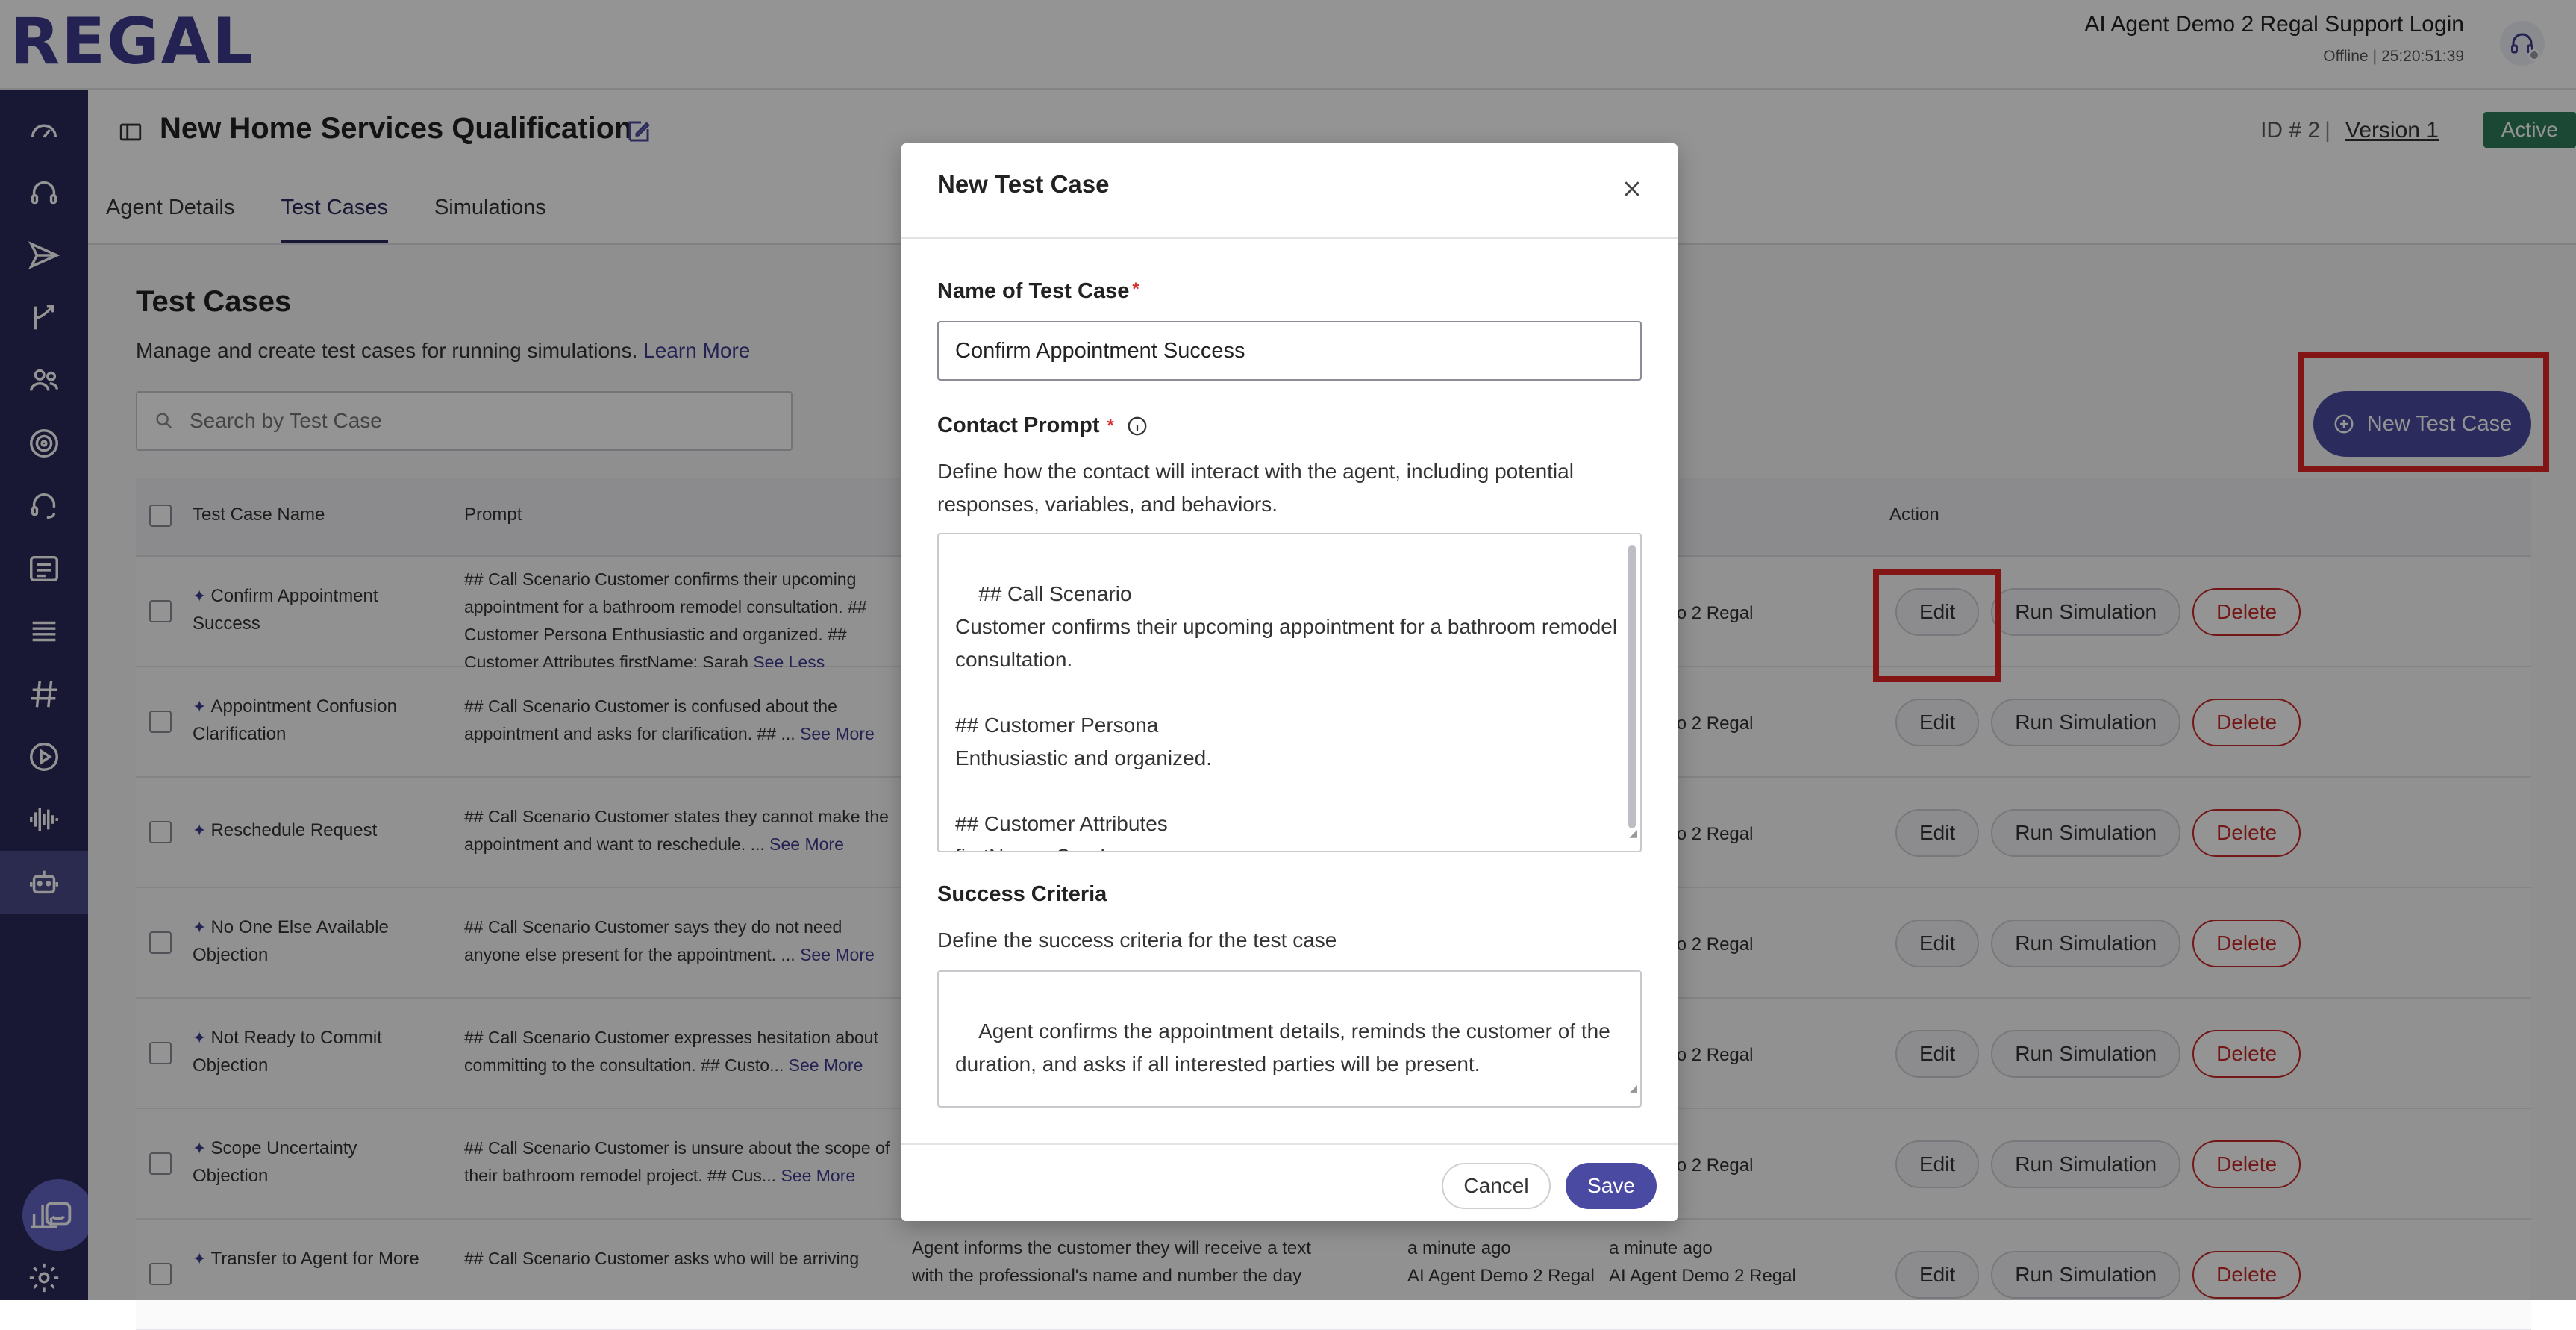 The width and height of the screenshot is (2576, 1330). Describe the element at coordinates (1289, 191) in the screenshot. I see `modal-header: New Test Case` at that location.